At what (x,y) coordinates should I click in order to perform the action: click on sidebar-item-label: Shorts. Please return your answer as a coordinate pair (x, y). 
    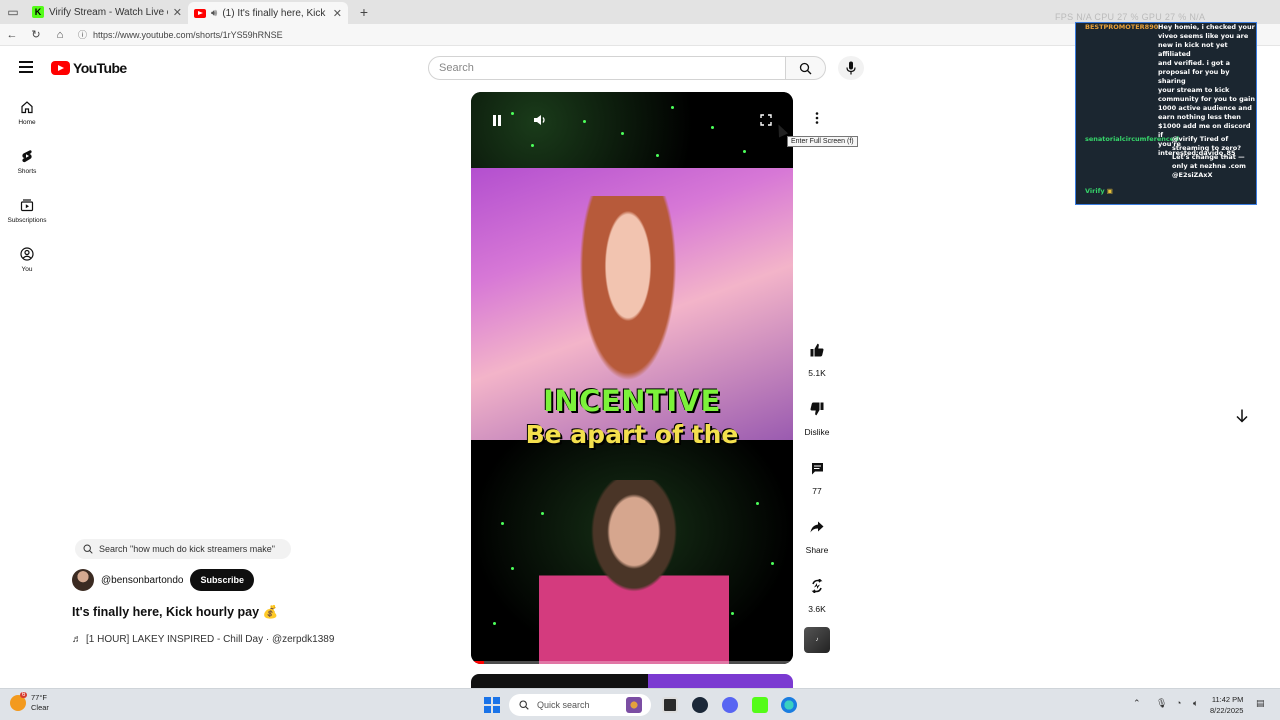
    Looking at the image, I should click on (27, 171).